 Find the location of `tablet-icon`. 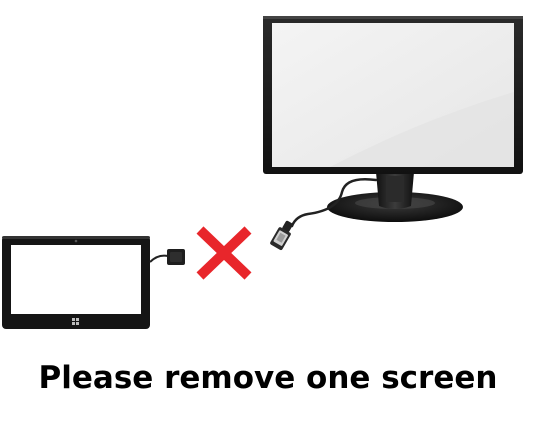

tablet-icon is located at coordinates (93, 282).